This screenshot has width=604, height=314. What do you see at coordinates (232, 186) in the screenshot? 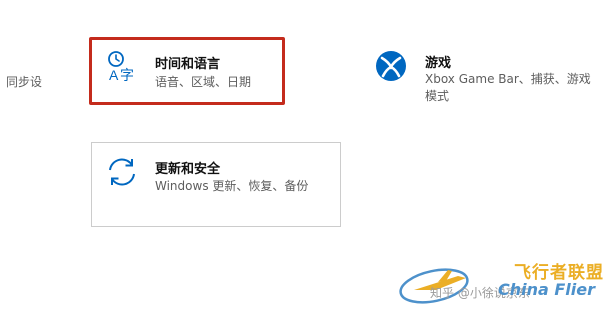
I see `tile-description: Windows 更新、恢复、备份` at bounding box center [232, 186].